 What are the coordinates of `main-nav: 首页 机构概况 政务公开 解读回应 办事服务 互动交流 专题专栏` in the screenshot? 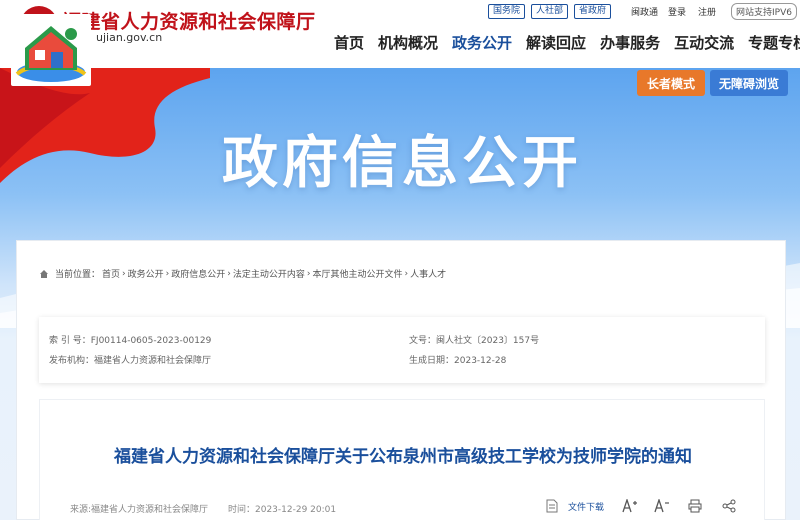 It's located at (563, 43).